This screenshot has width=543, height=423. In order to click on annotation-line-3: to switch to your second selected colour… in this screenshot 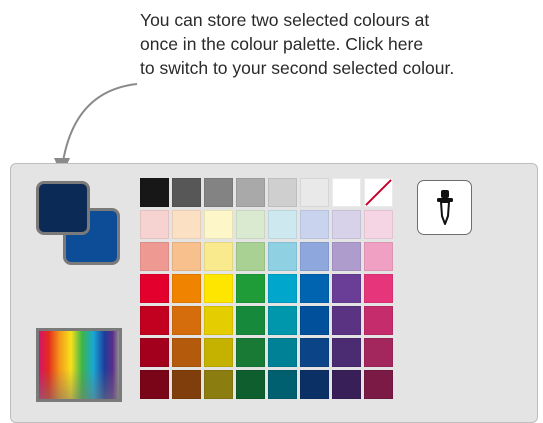, I will do `click(297, 68)`.